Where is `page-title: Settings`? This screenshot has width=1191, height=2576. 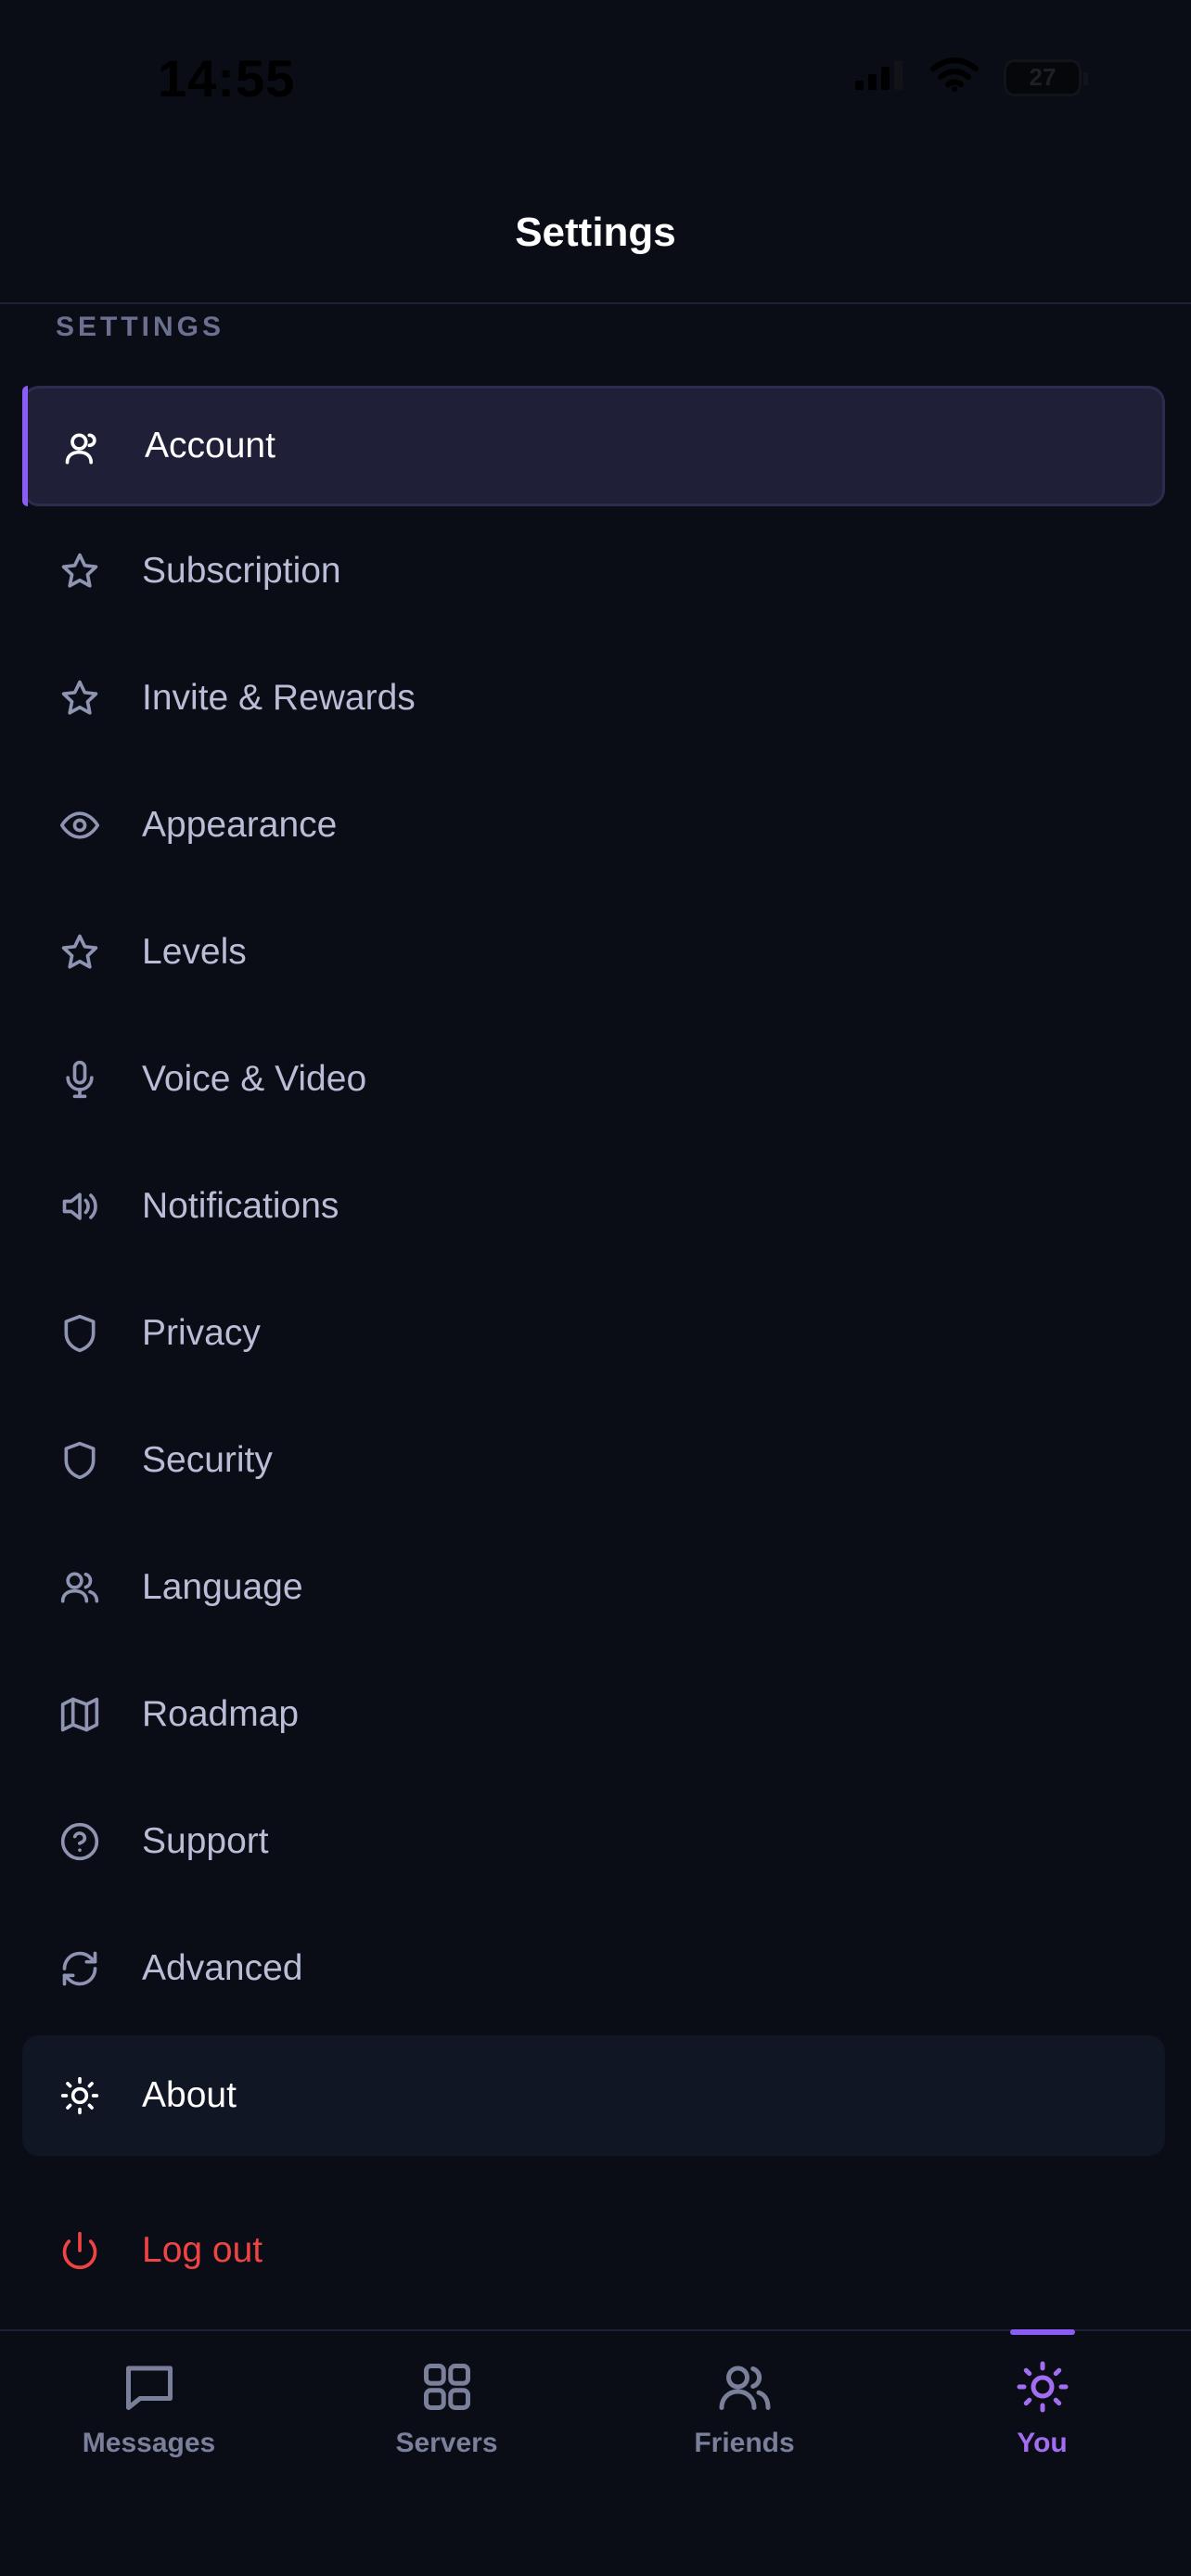
page-title: Settings is located at coordinates (595, 232).